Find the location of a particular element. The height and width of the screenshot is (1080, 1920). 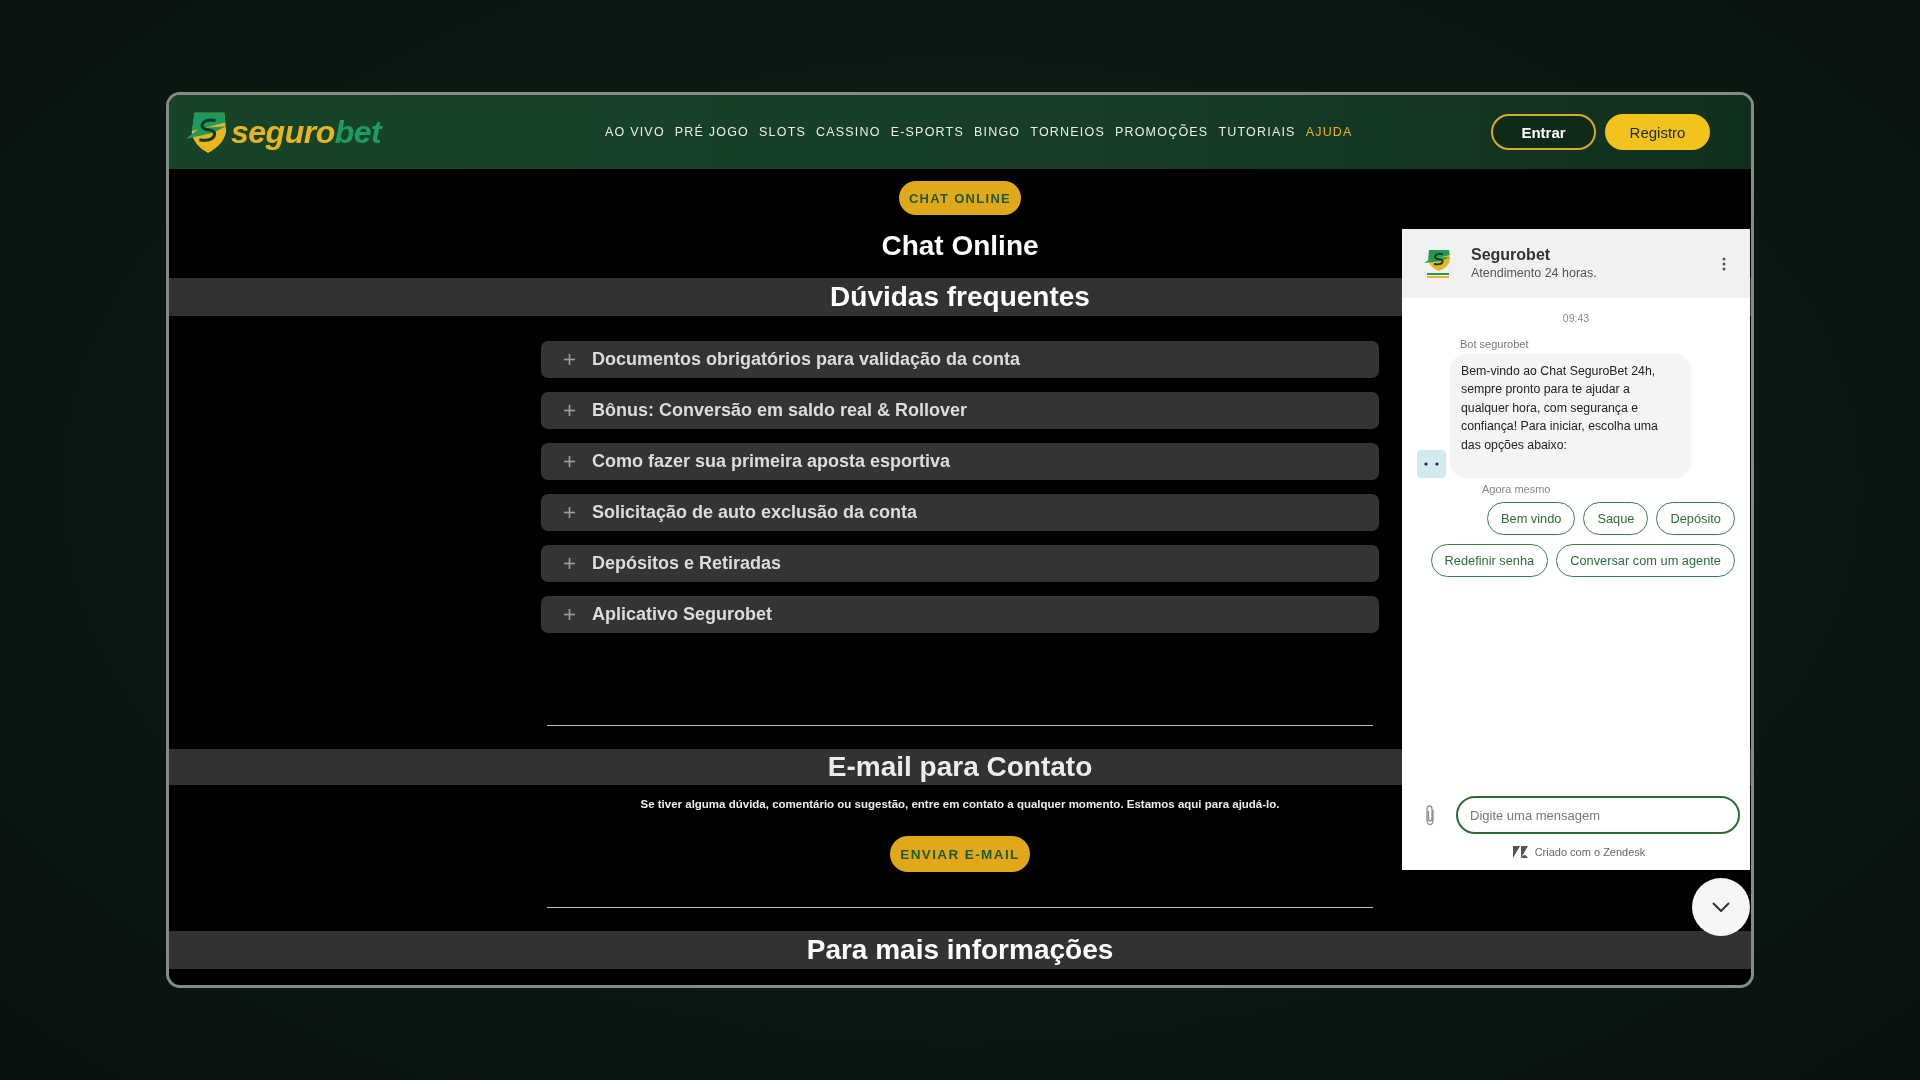

page-title: Chat Online is located at coordinates (960, 246).